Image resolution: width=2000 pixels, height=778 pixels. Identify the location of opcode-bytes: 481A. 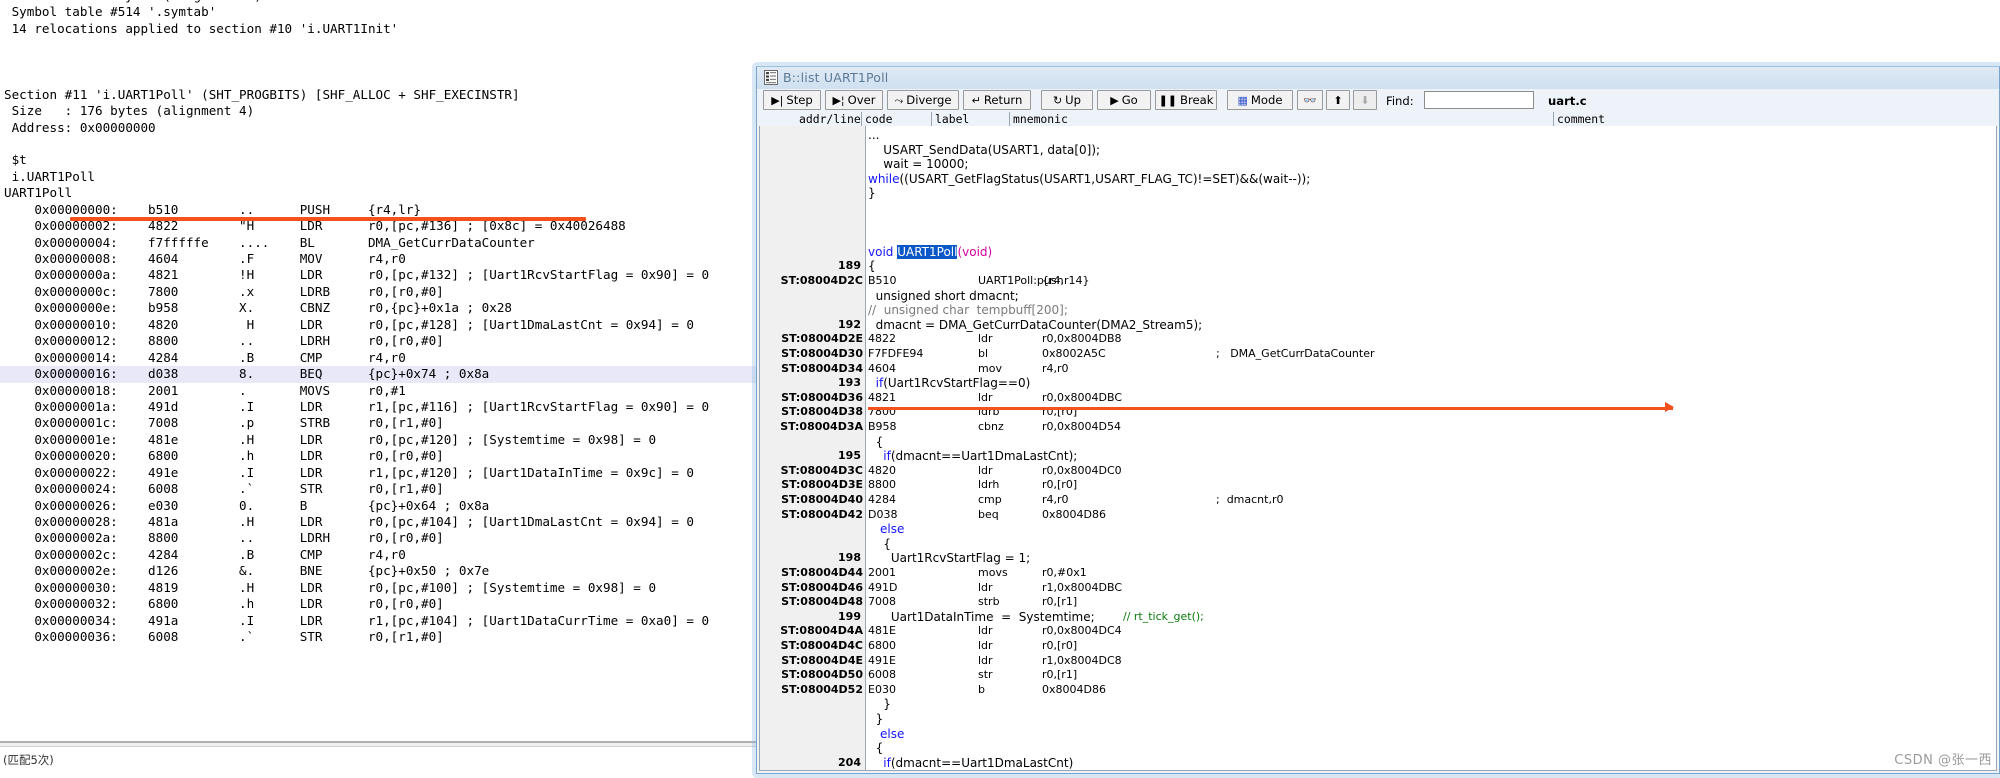
(882, 770).